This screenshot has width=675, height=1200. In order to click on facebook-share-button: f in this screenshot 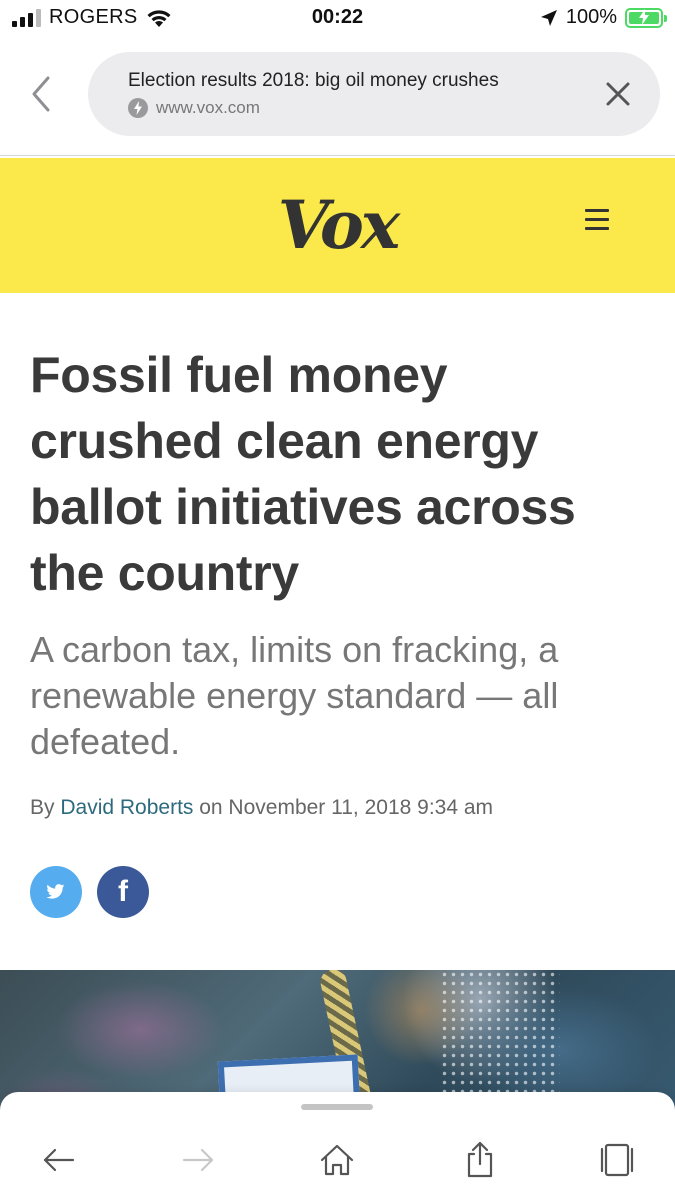, I will do `click(123, 892)`.